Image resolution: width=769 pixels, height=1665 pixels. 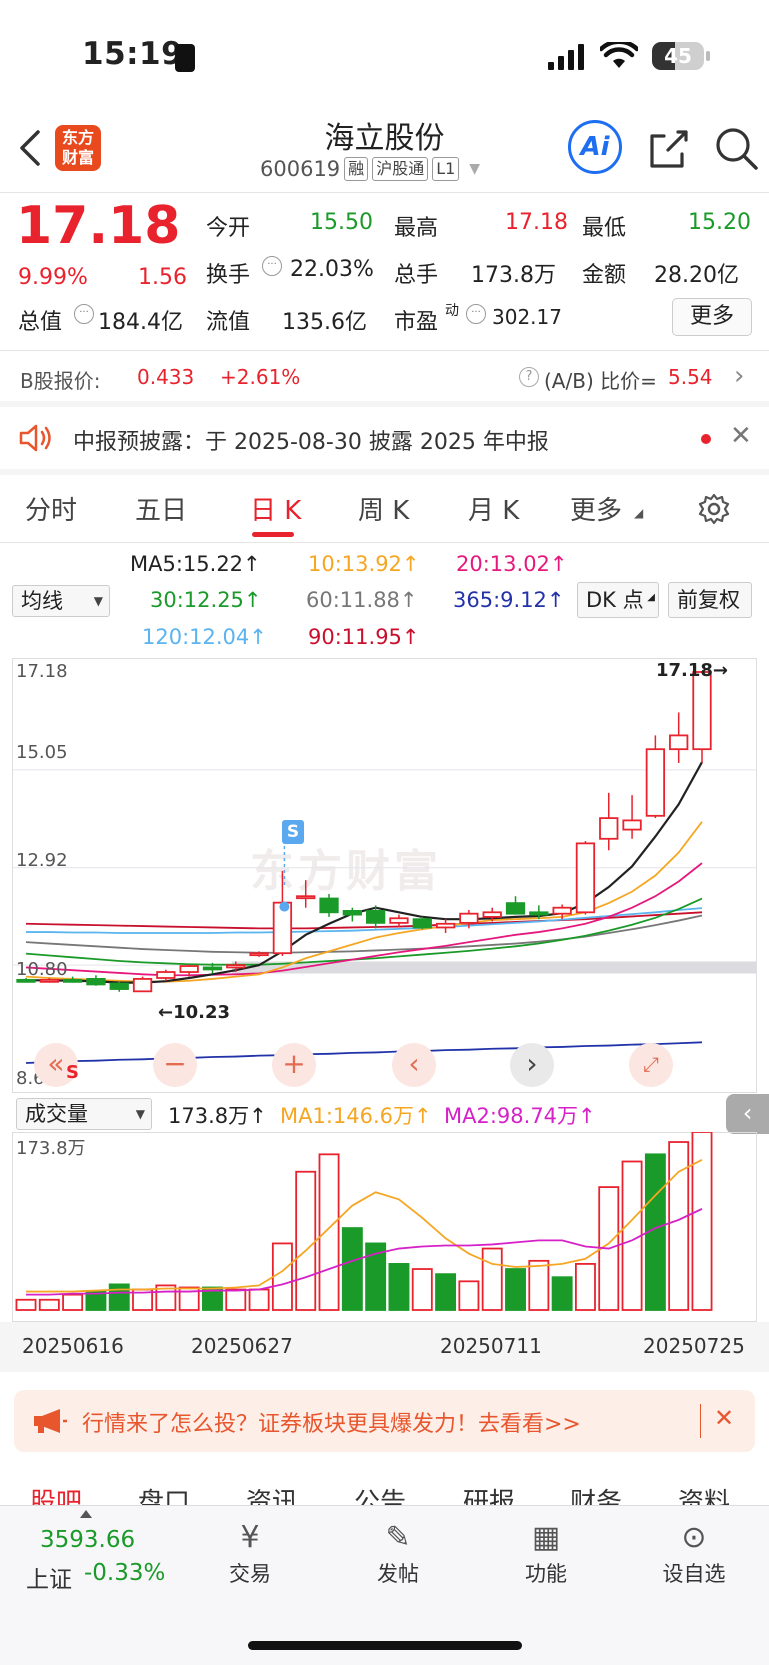 I want to click on open-label: 今开, so click(x=228, y=228).